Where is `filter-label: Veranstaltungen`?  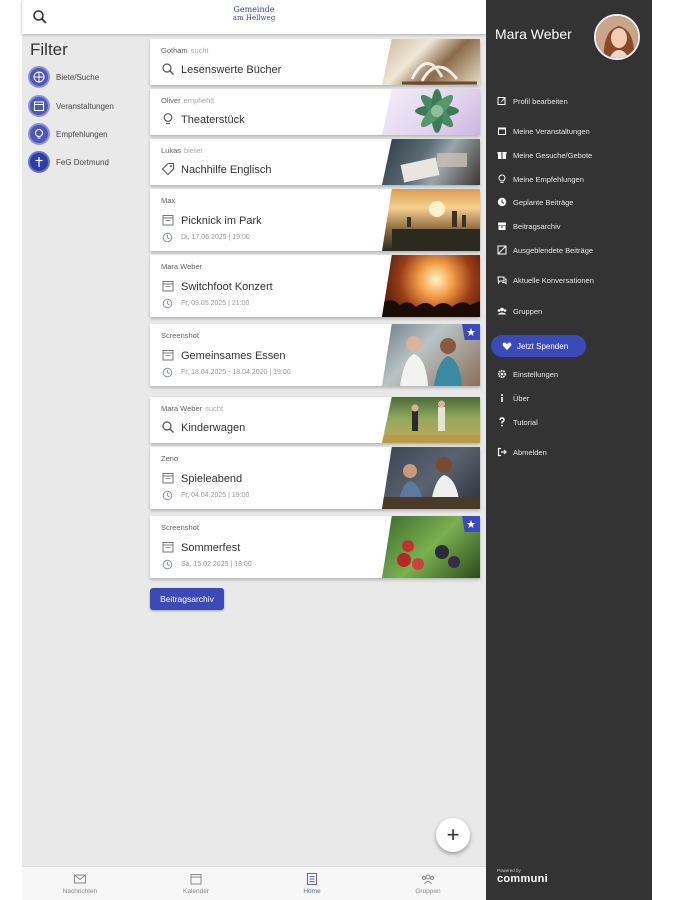 filter-label: Veranstaltungen is located at coordinates (85, 106).